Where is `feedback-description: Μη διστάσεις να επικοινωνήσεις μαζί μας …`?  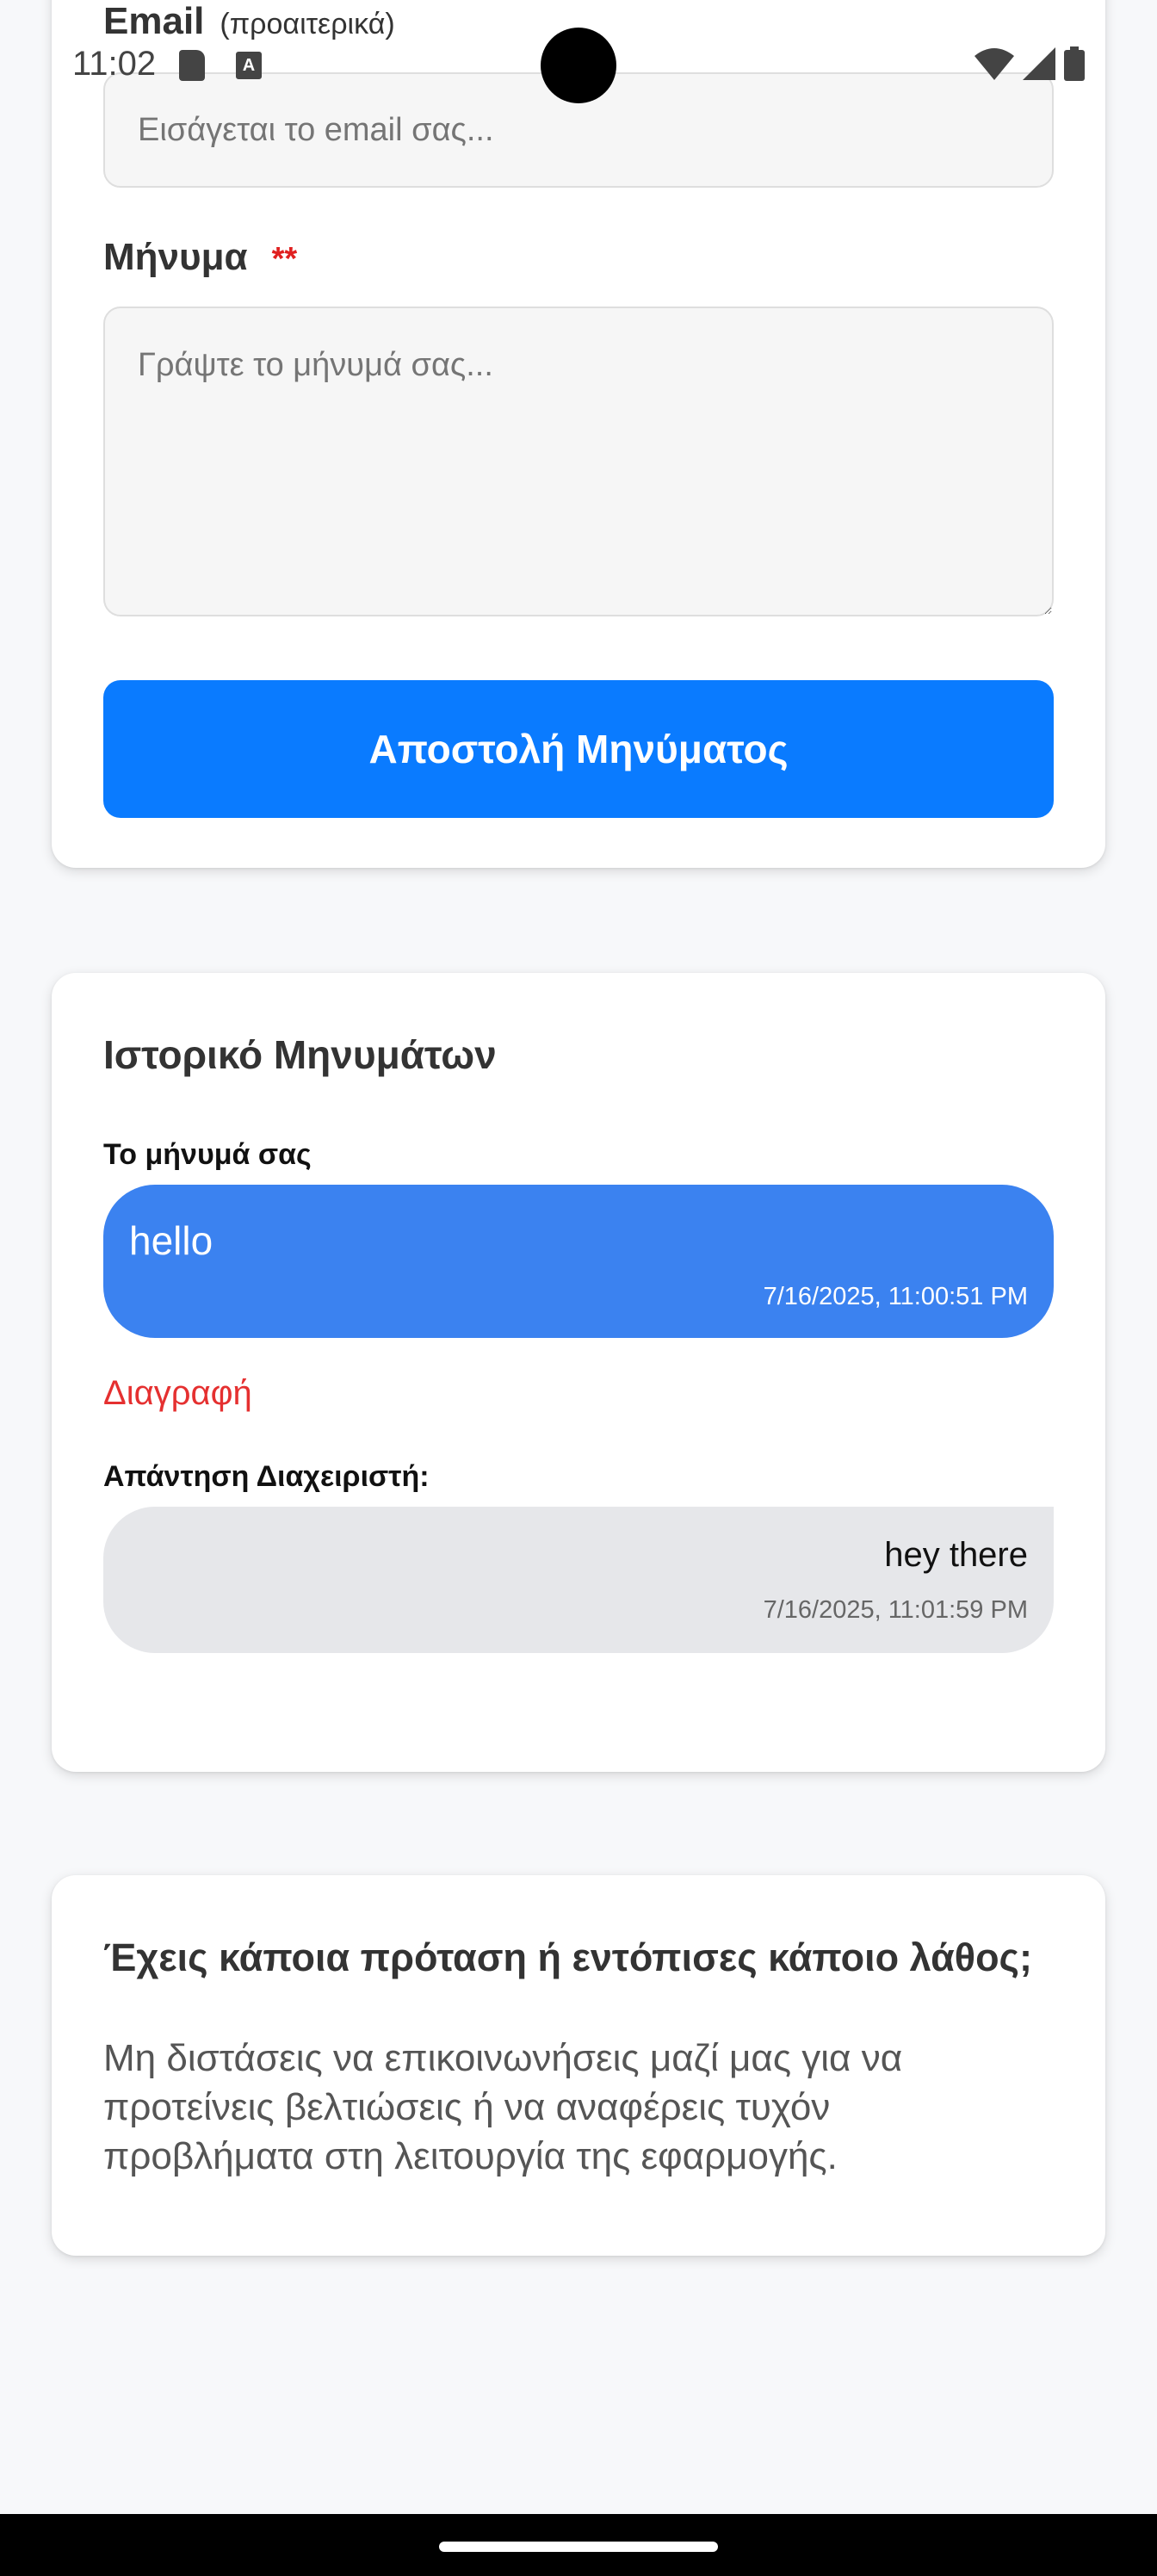 feedback-description: Μη διστάσεις να επικοινωνήσεις μαζί μας … is located at coordinates (503, 2107).